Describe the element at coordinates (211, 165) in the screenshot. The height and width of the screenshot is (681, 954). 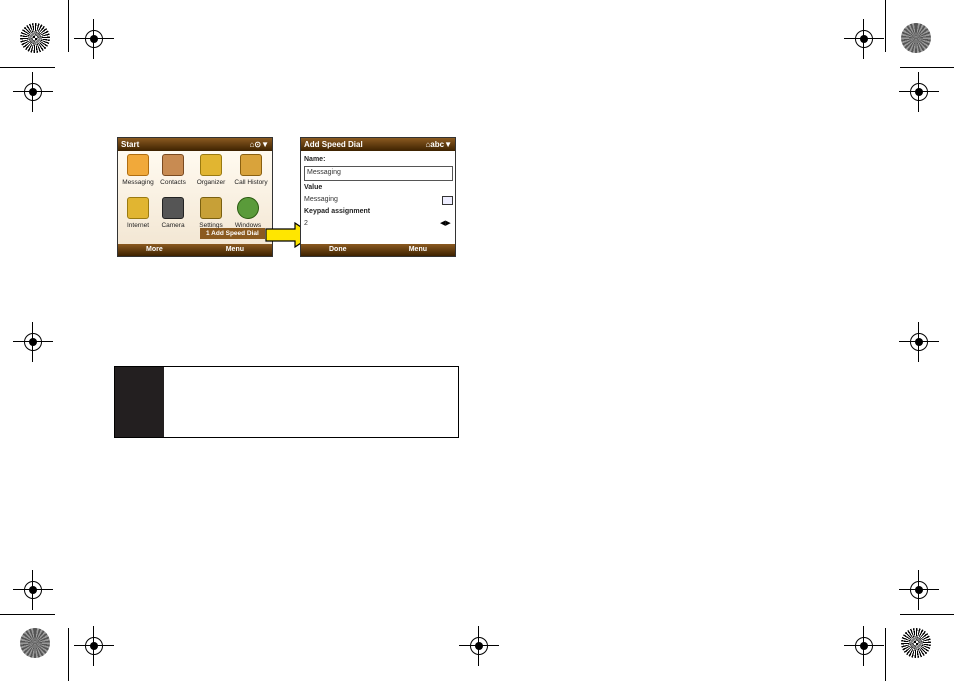
I see `folder-icon` at that location.